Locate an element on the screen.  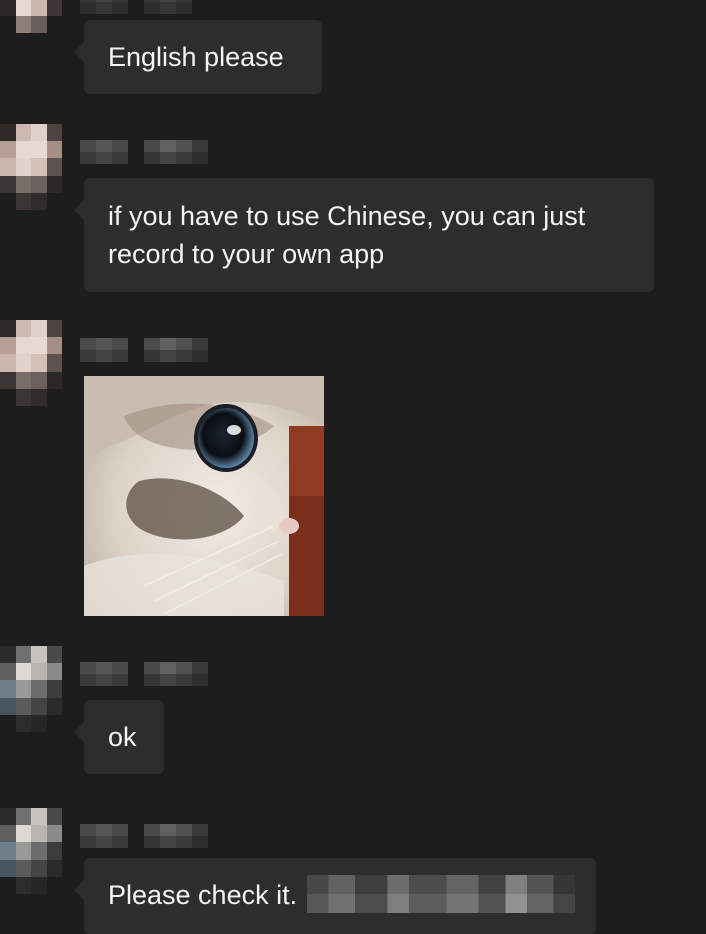
message-bubble: Please check it. is located at coordinates (335, 896).